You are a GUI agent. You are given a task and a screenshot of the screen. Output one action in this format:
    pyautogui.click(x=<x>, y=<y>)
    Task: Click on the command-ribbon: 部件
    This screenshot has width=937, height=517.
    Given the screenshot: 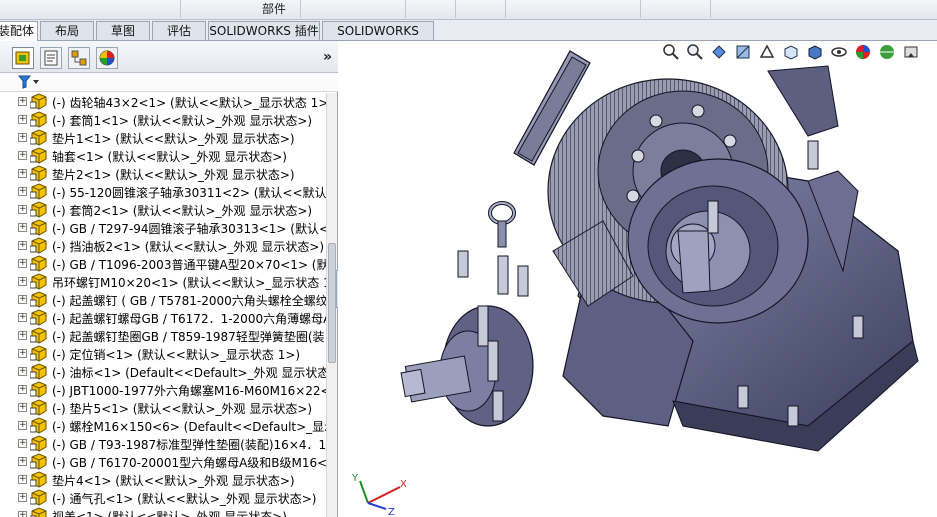 What is the action you would take?
    pyautogui.click(x=468, y=10)
    